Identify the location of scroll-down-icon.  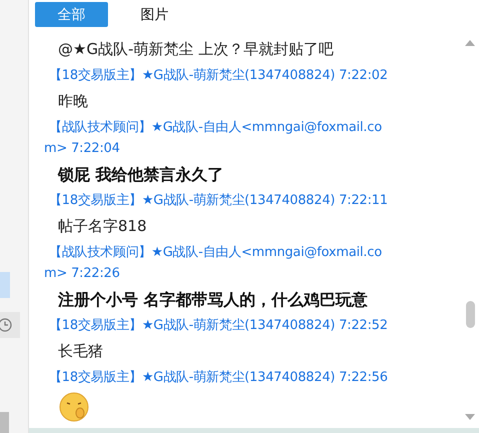
(470, 417).